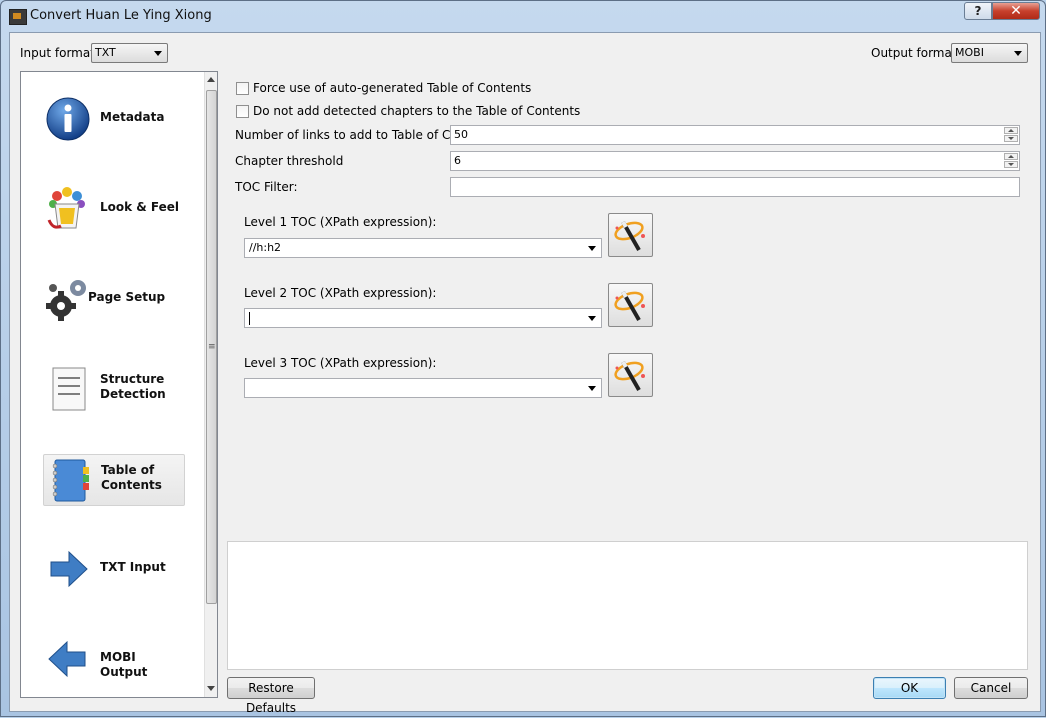 This screenshot has height=718, width=1046. I want to click on sidebar-item-mobi-output: MOBI Output, so click(113, 659).